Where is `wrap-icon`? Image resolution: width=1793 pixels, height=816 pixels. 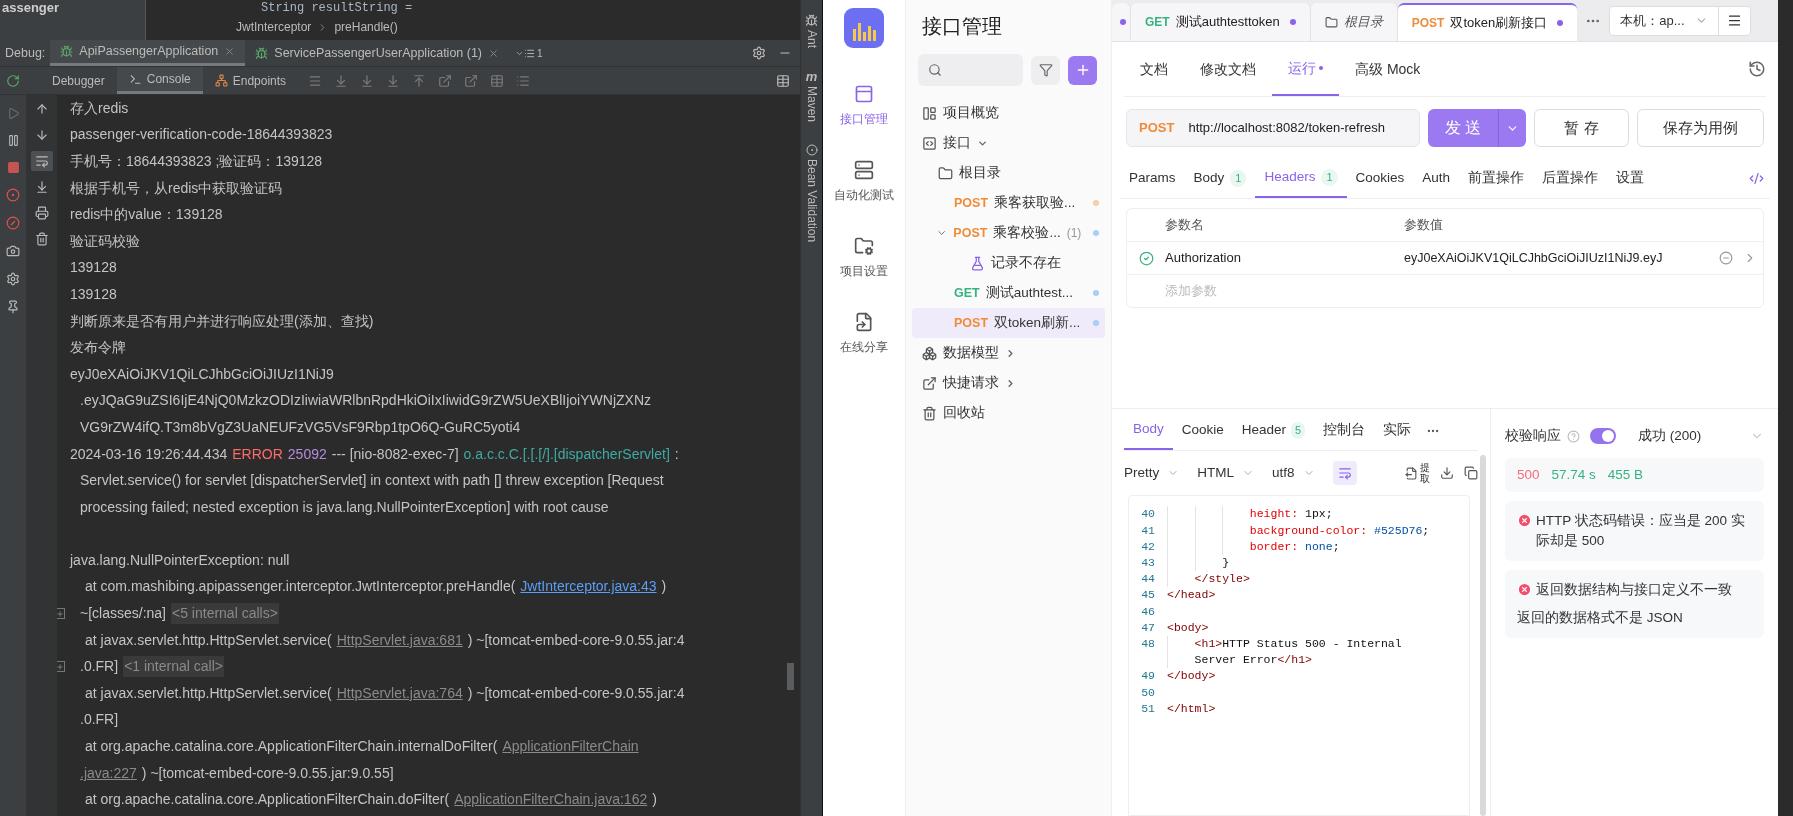
wrap-icon is located at coordinates (42, 161).